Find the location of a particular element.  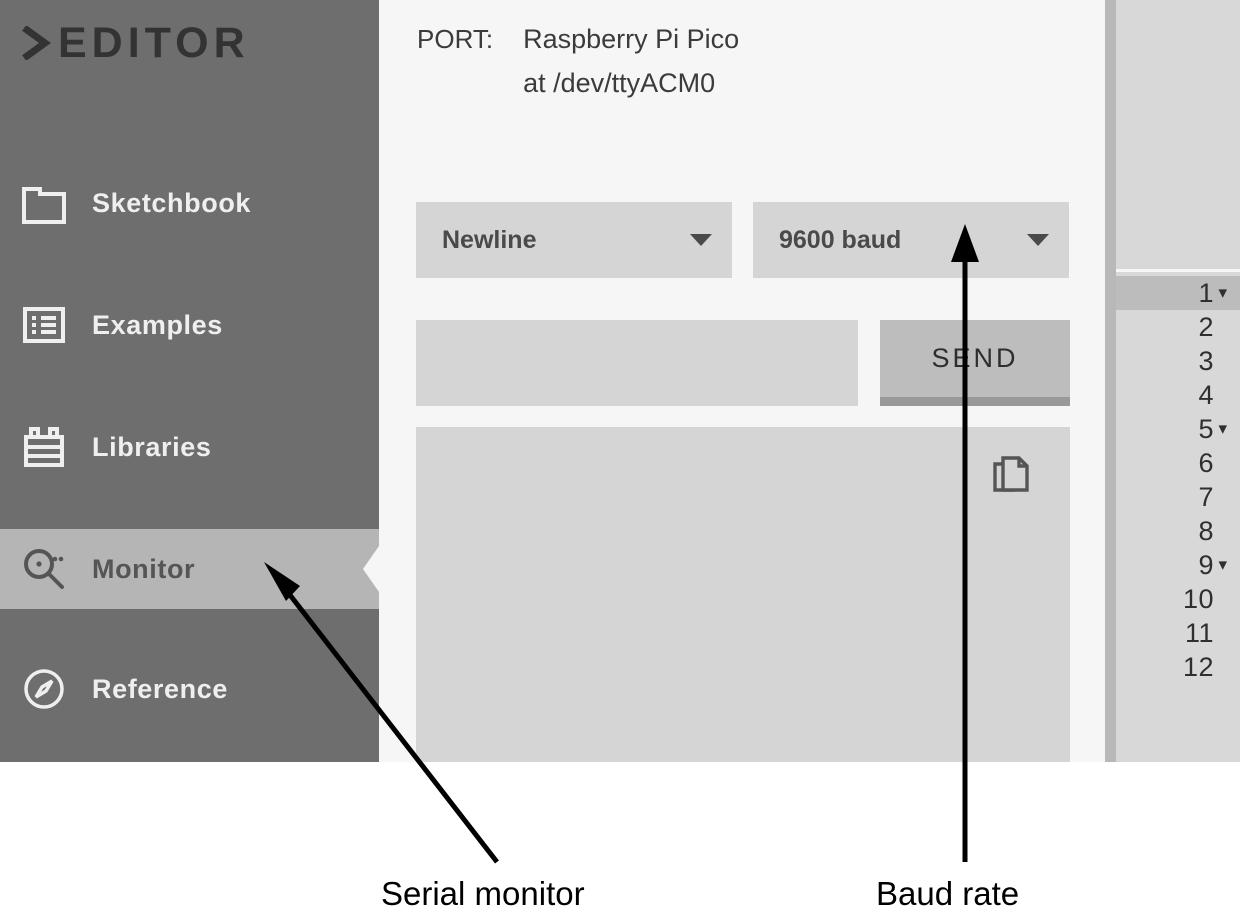

line-number: 6 is located at coordinates (1206, 462).